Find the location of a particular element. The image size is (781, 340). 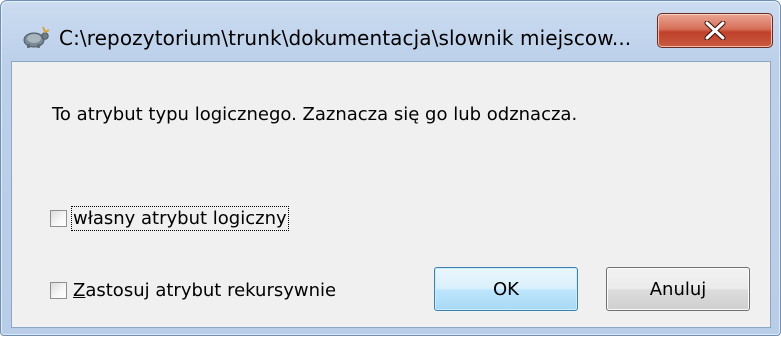

apply-recursively-checkbox-row: Zastosuj atrybut rekursywnie is located at coordinates (193, 290).